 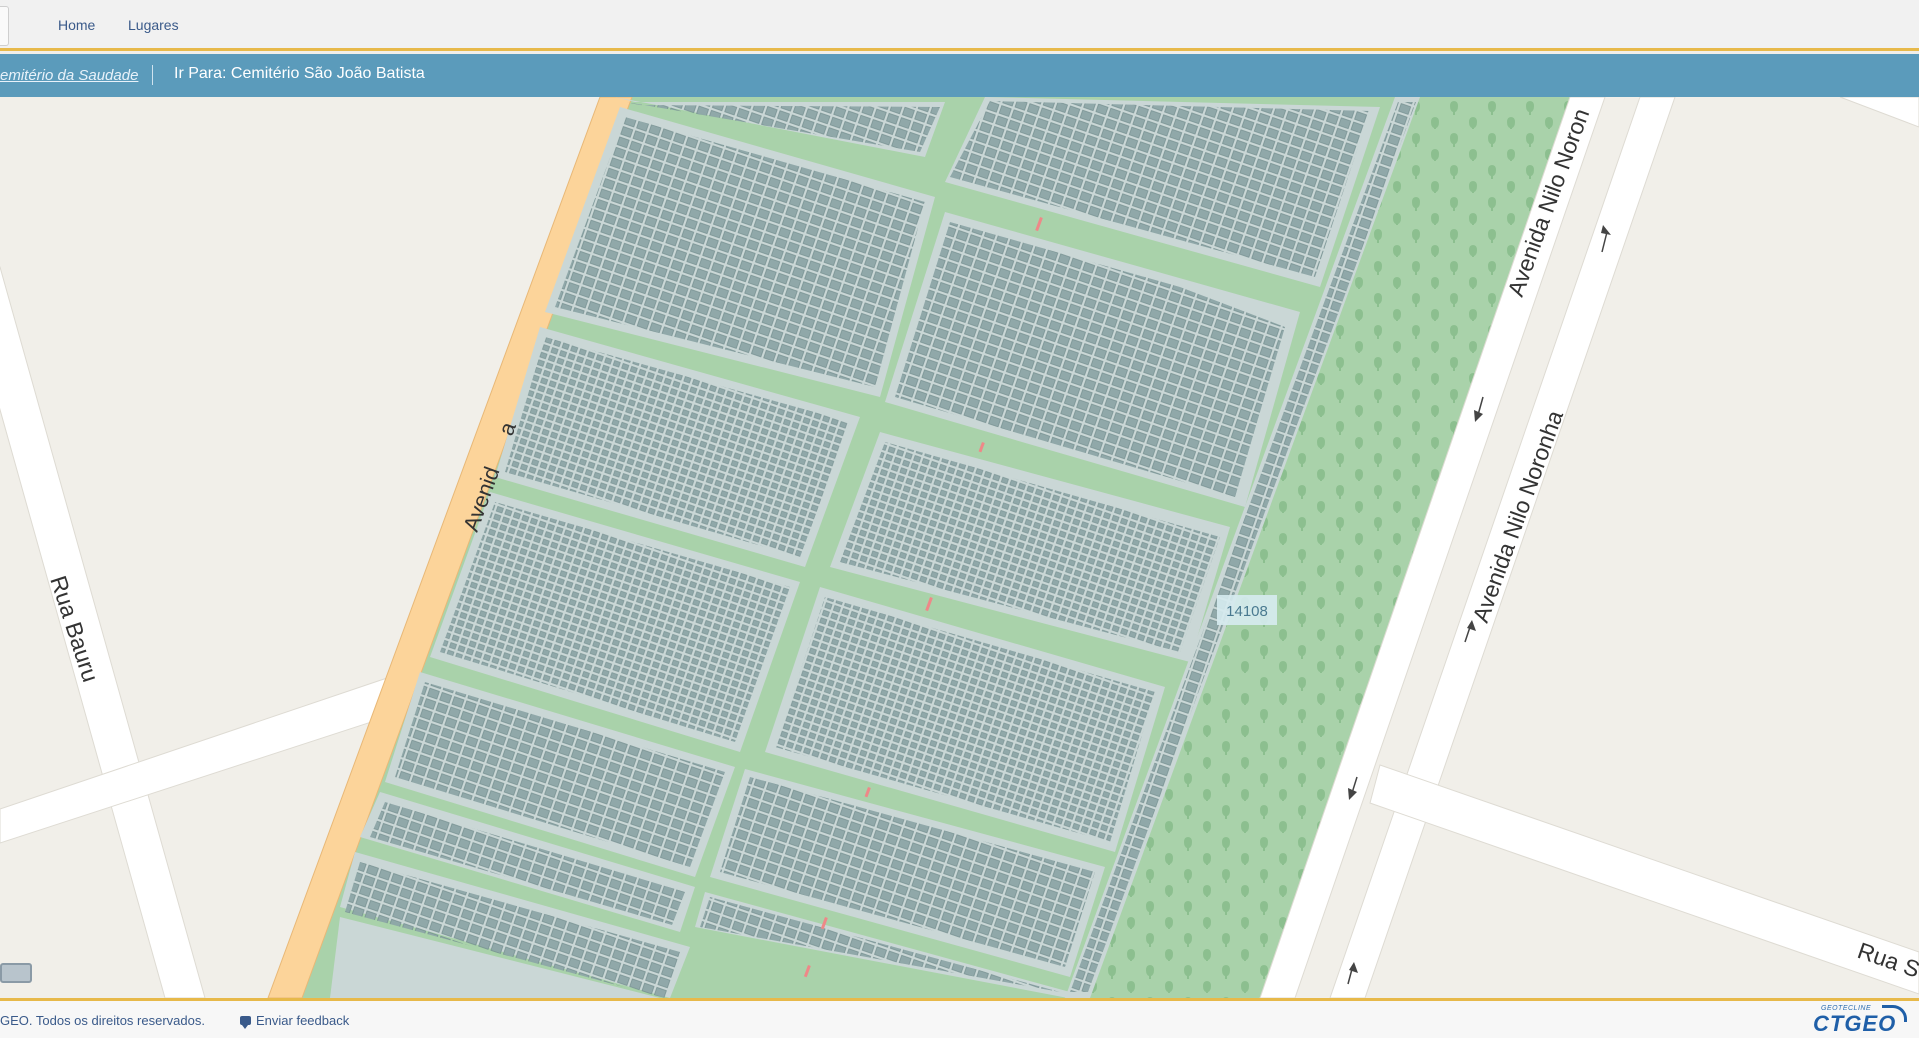 What do you see at coordinates (1894, 1013) in the screenshot?
I see `logo-arc-icon` at bounding box center [1894, 1013].